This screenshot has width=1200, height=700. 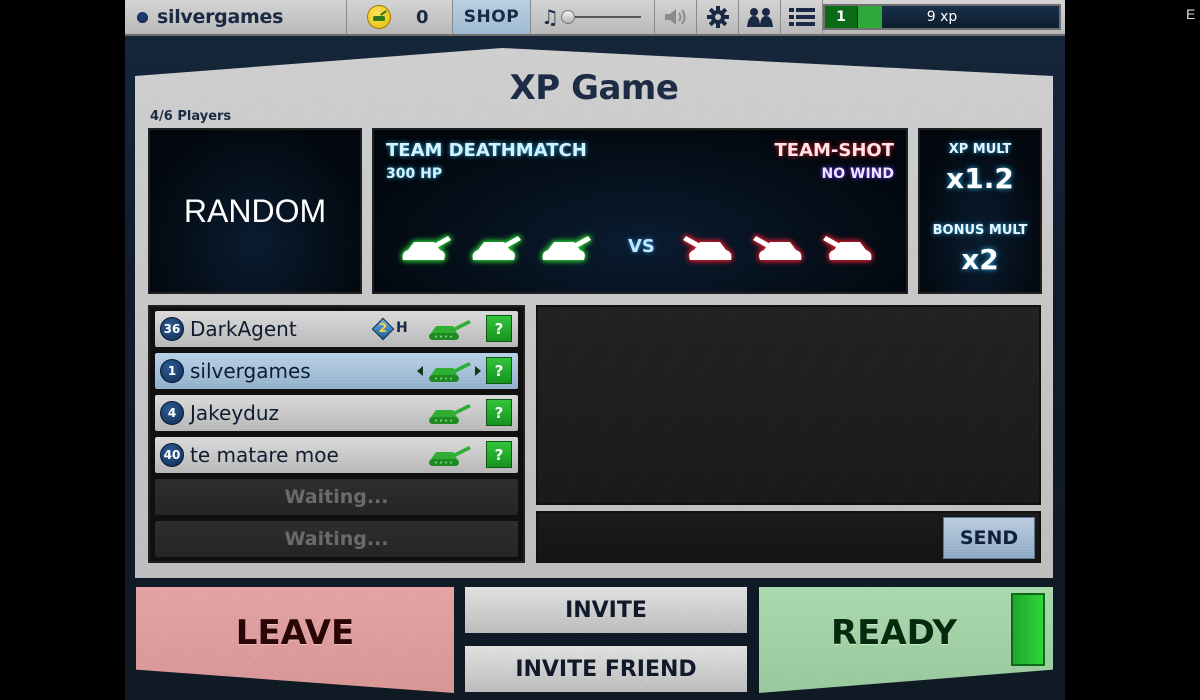 I want to click on coins-display: 0, so click(x=400, y=17).